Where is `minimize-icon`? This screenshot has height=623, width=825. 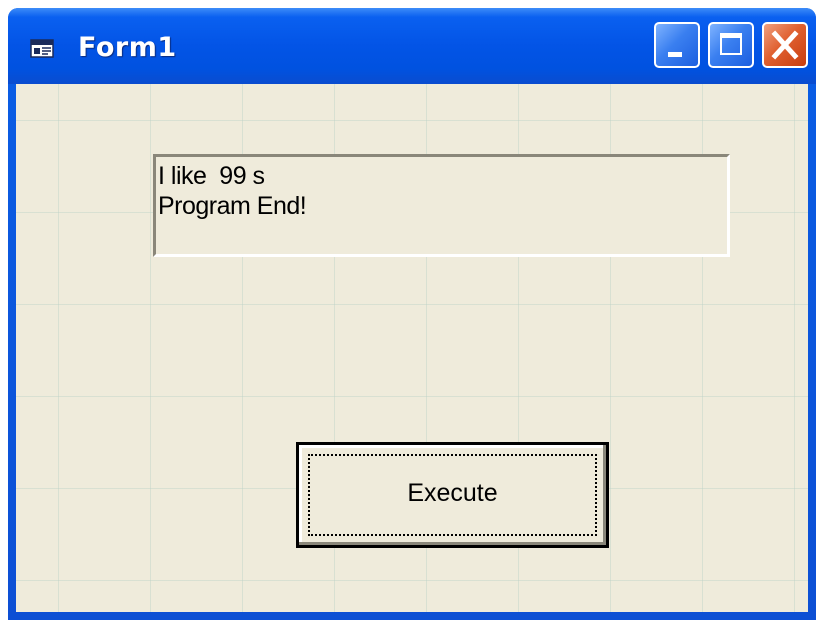
minimize-icon is located at coordinates (675, 54).